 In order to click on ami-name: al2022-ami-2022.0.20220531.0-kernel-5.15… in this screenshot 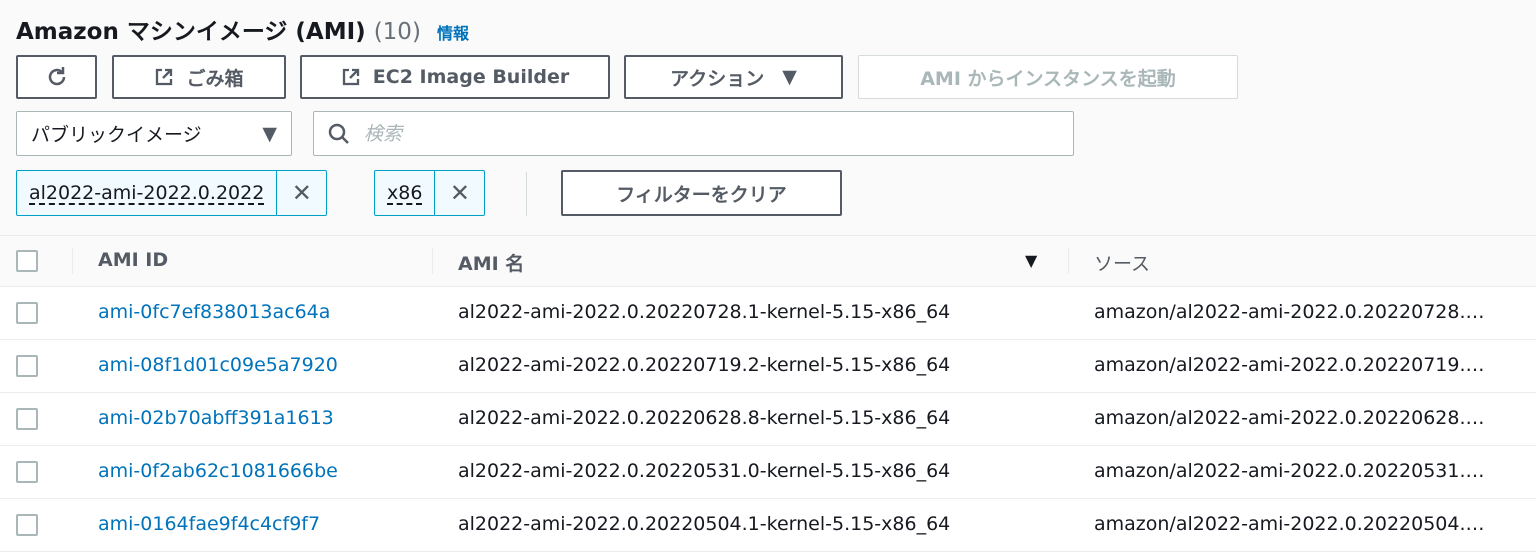, I will do `click(704, 471)`.